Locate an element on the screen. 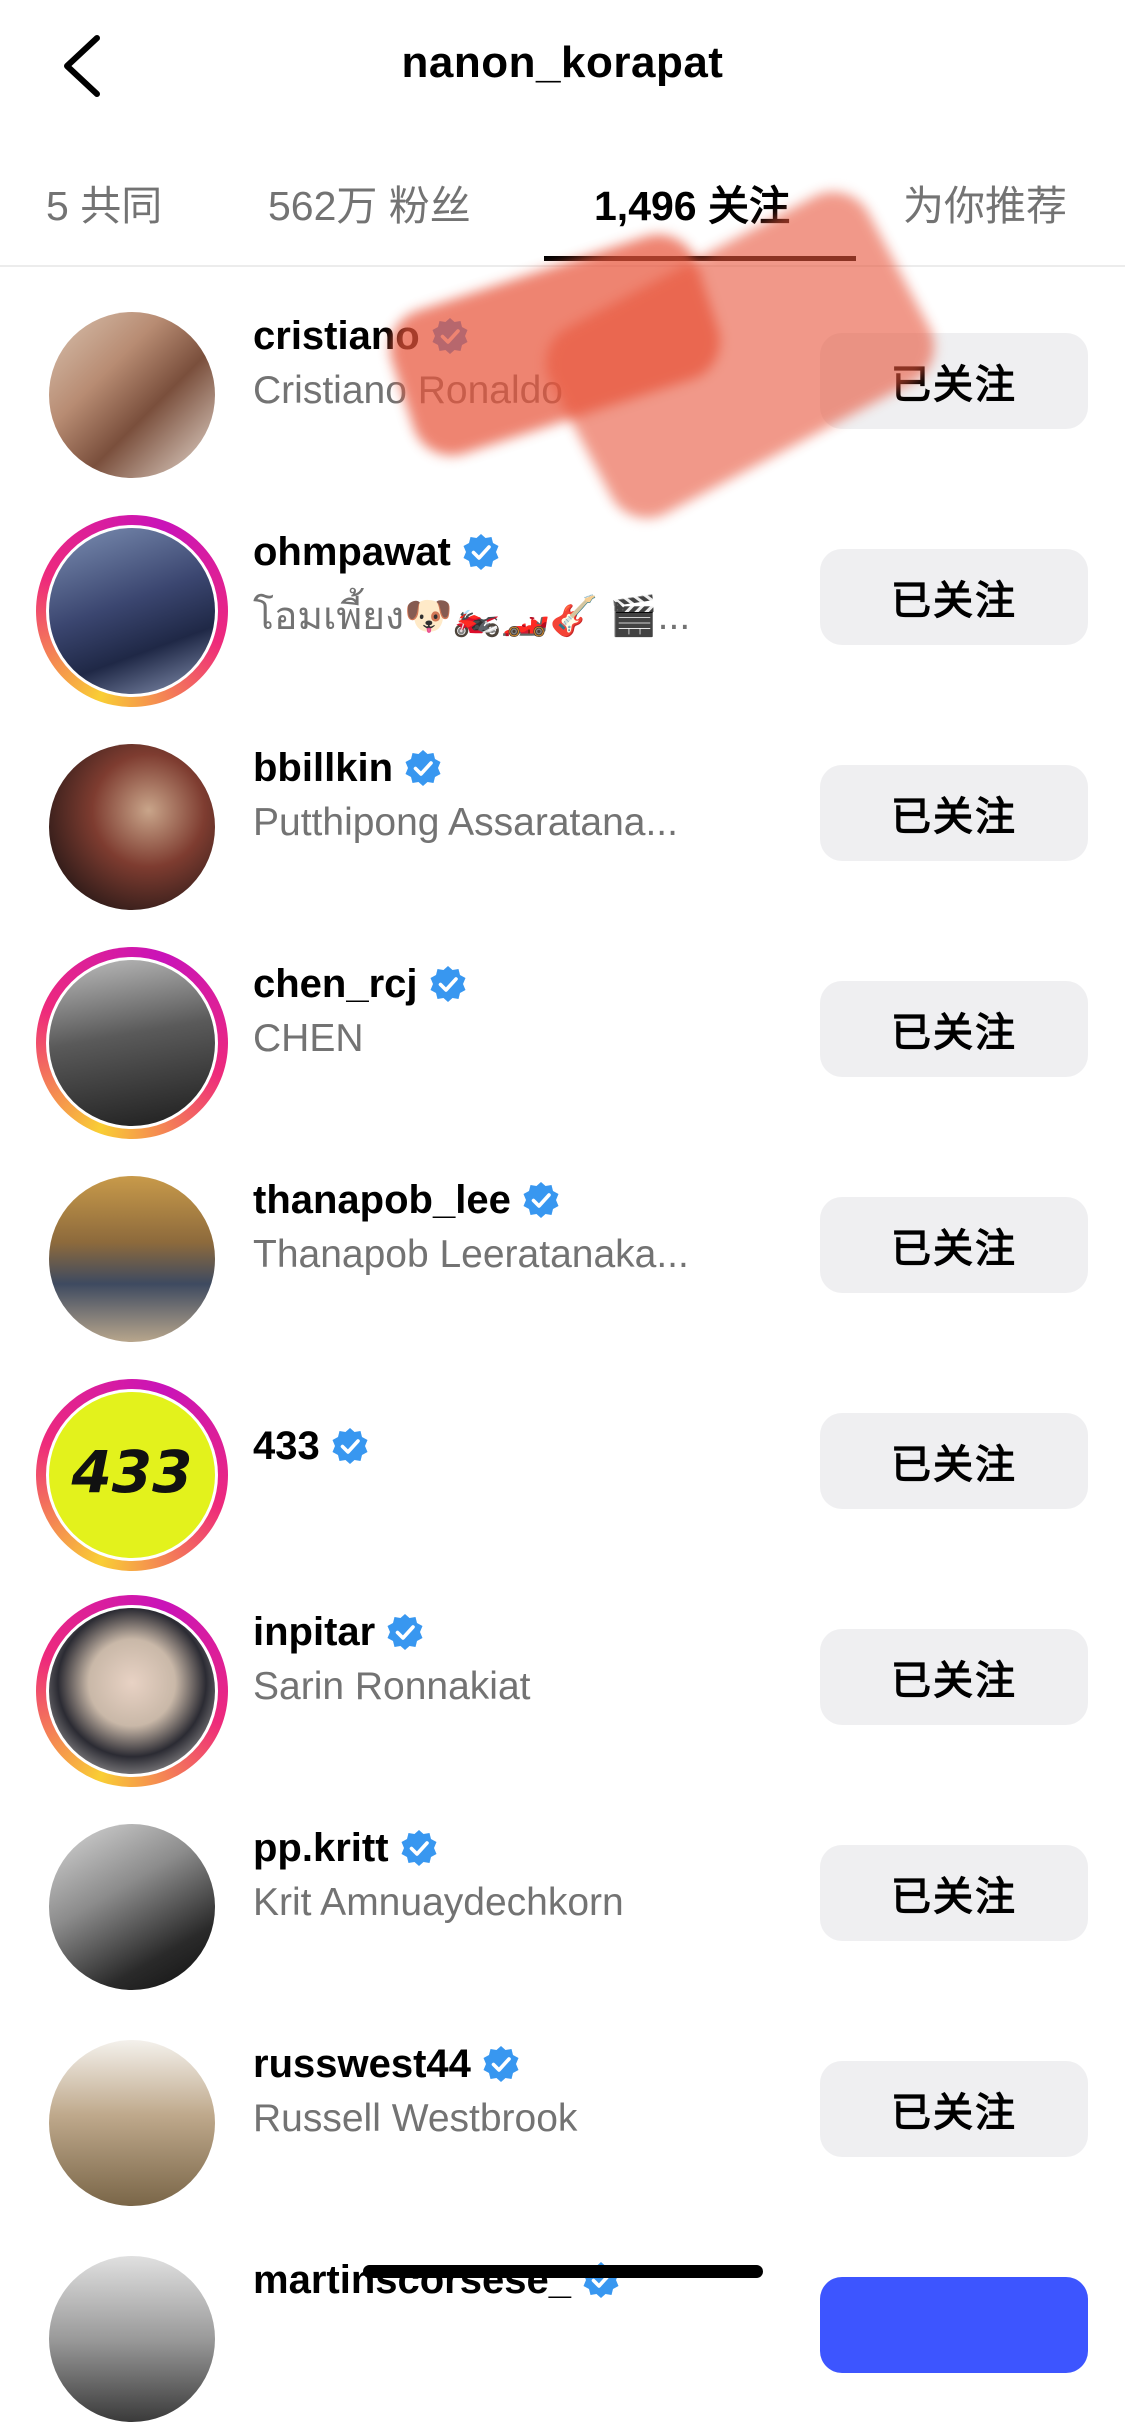  433-logo-icon: 433 is located at coordinates (131, 1472).